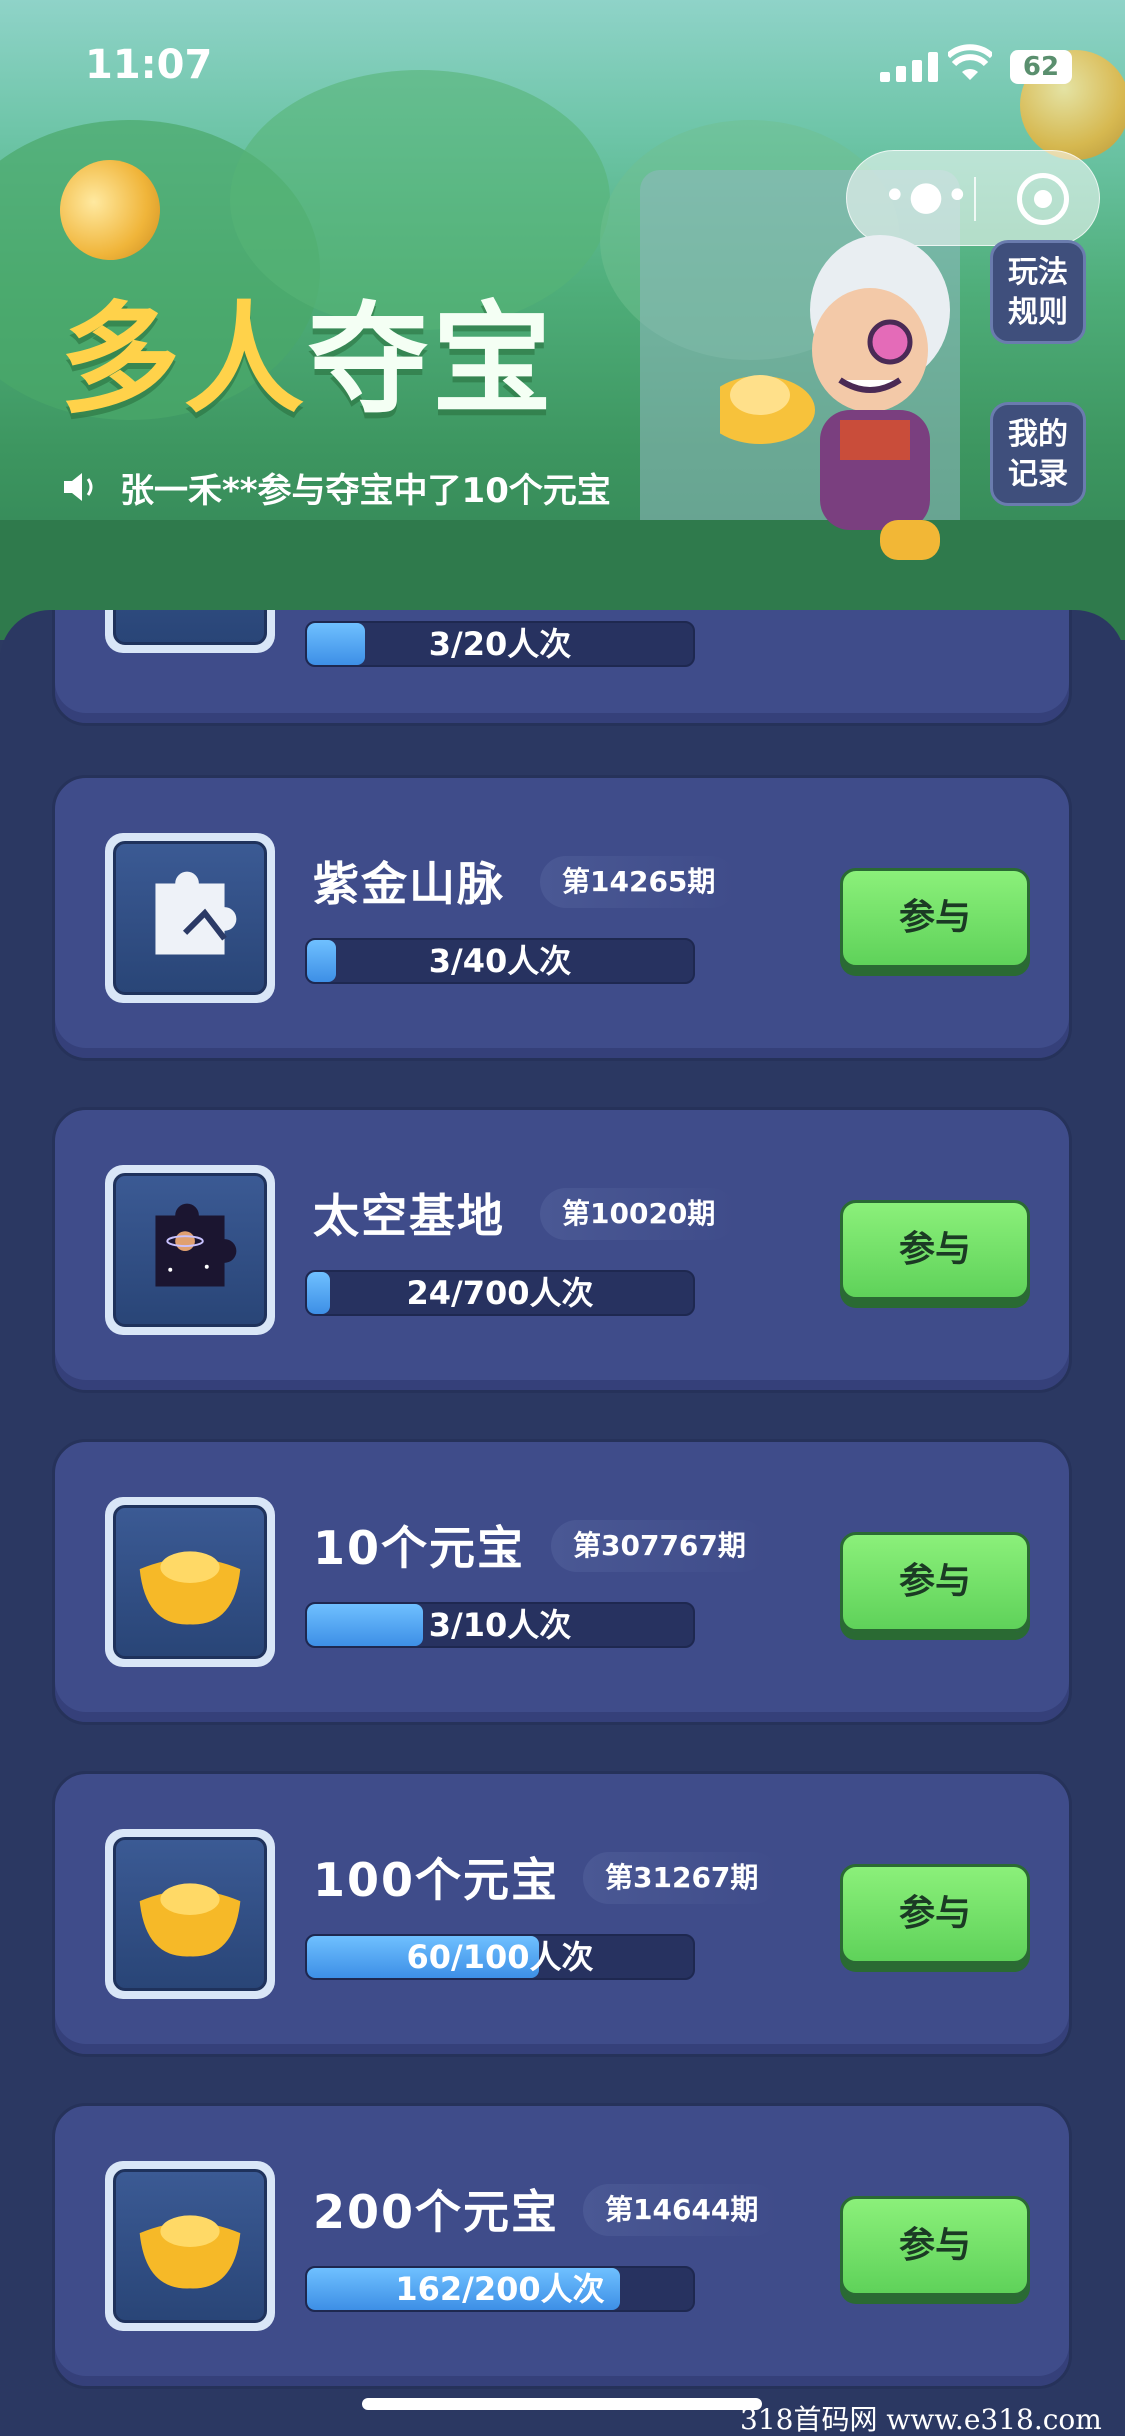  What do you see at coordinates (639, 1214) in the screenshot?
I see `issue-badge: 第10020期` at bounding box center [639, 1214].